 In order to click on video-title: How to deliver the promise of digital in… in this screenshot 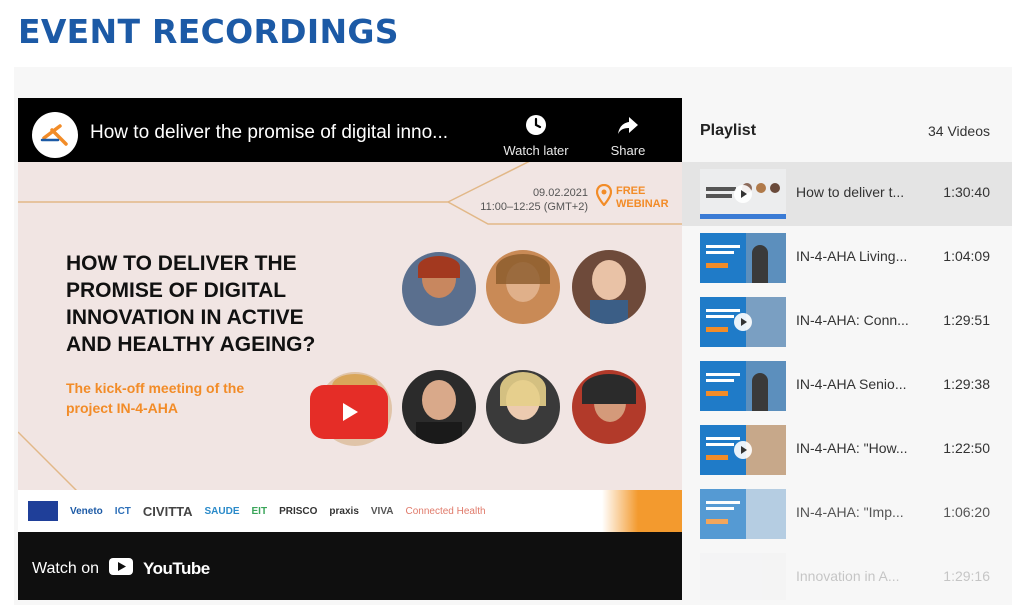, I will do `click(269, 133)`.